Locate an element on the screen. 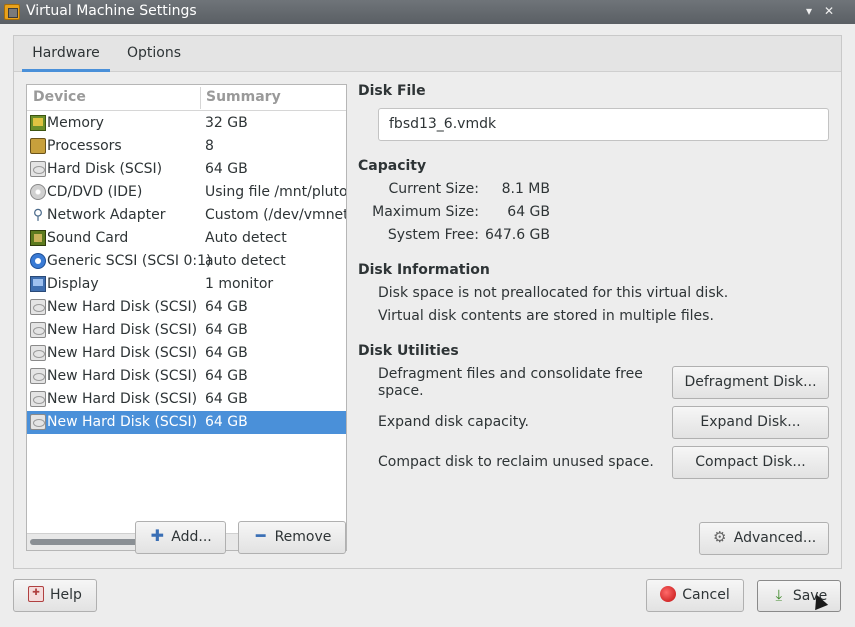  tab-options: Options is located at coordinates (154, 54).